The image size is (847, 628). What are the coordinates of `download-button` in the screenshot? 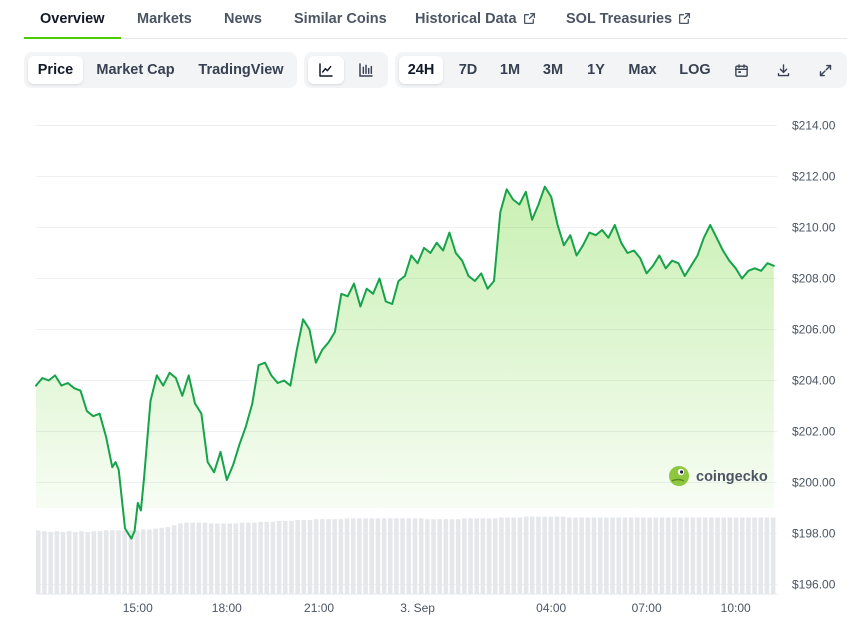 It's located at (783, 70).